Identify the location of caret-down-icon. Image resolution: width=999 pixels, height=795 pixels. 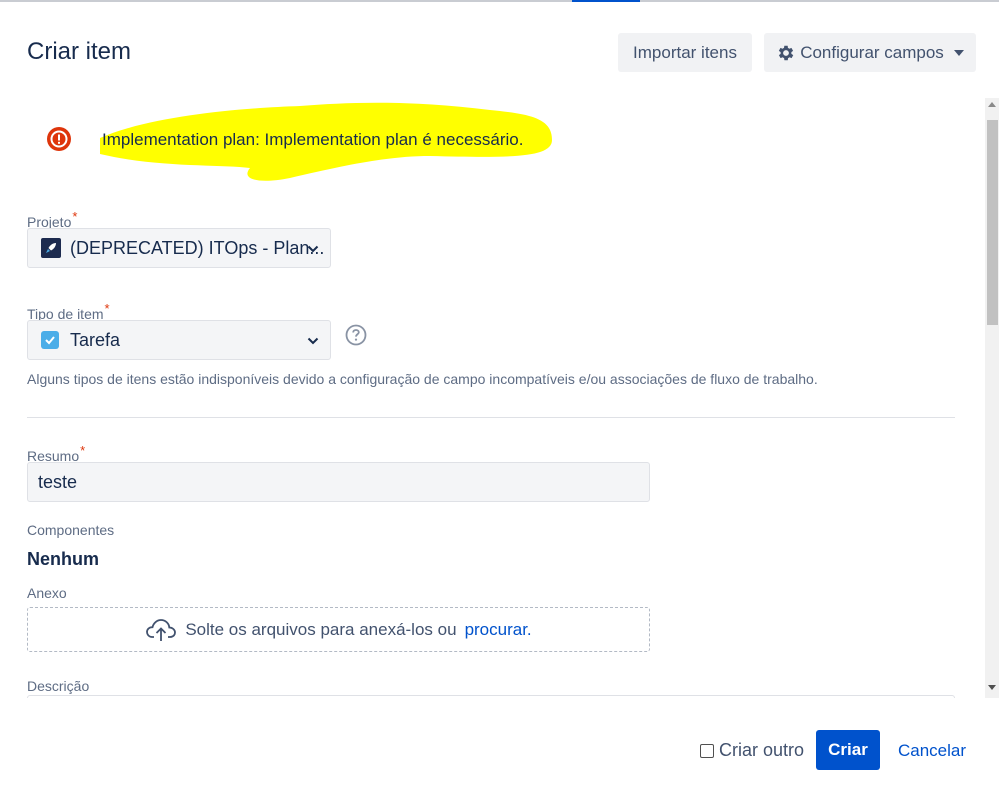
(958, 52).